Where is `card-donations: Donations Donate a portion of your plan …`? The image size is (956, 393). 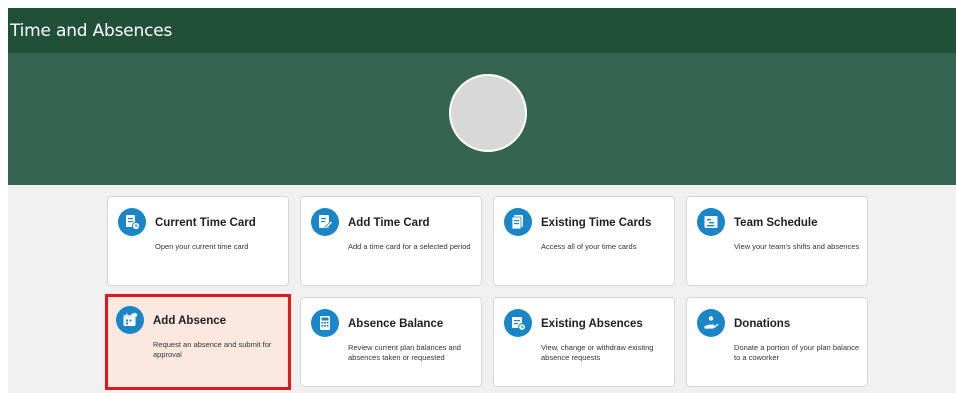
card-donations: Donations Donate a portion of your plan … is located at coordinates (777, 342).